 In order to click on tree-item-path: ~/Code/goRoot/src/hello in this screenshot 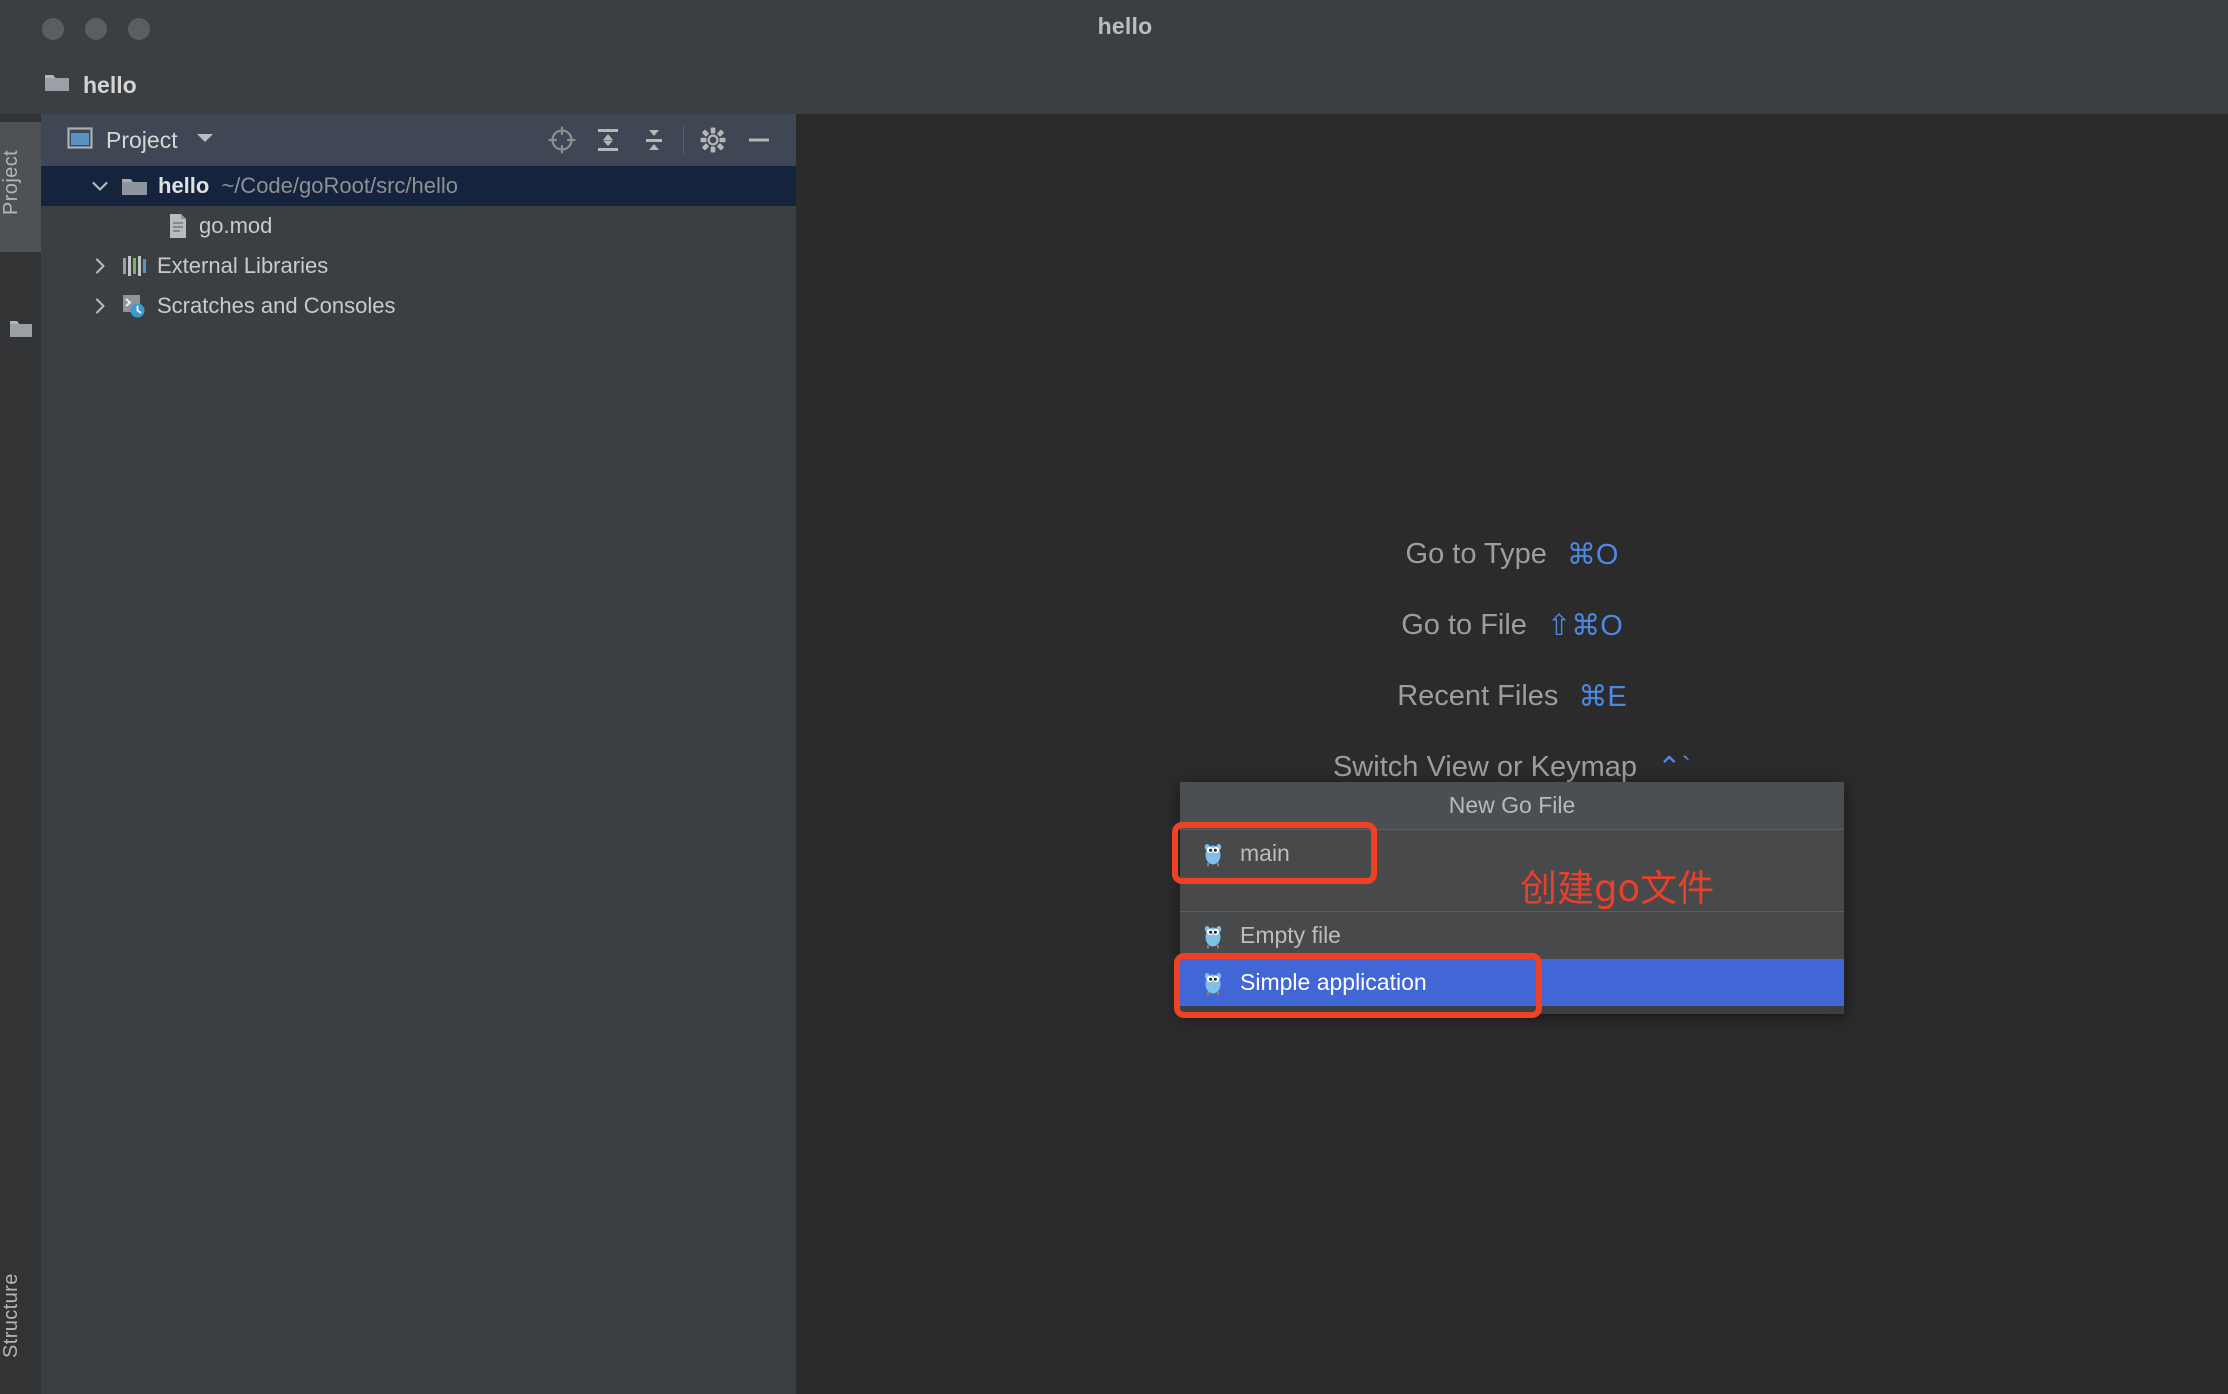, I will do `click(339, 185)`.